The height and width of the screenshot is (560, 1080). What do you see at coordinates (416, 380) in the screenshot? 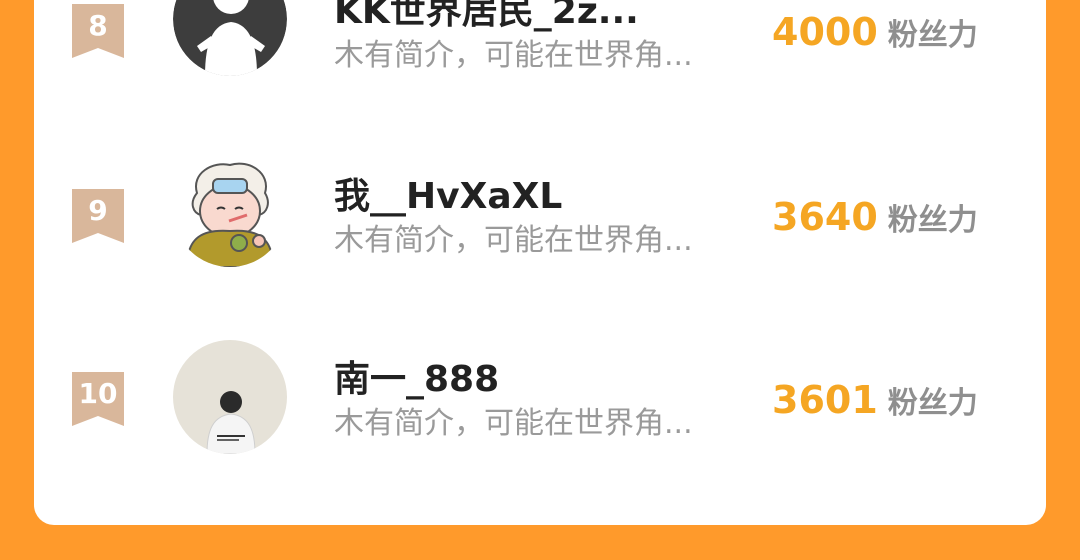
I see `user-name: 南一_888` at bounding box center [416, 380].